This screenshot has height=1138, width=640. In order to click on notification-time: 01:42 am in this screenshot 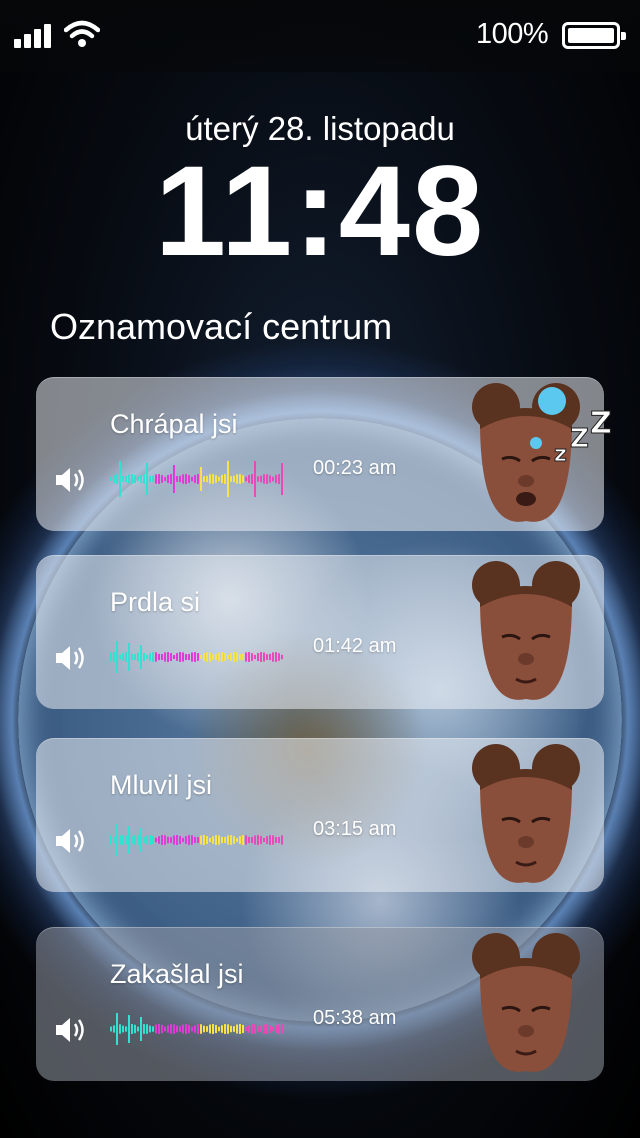, I will do `click(355, 646)`.